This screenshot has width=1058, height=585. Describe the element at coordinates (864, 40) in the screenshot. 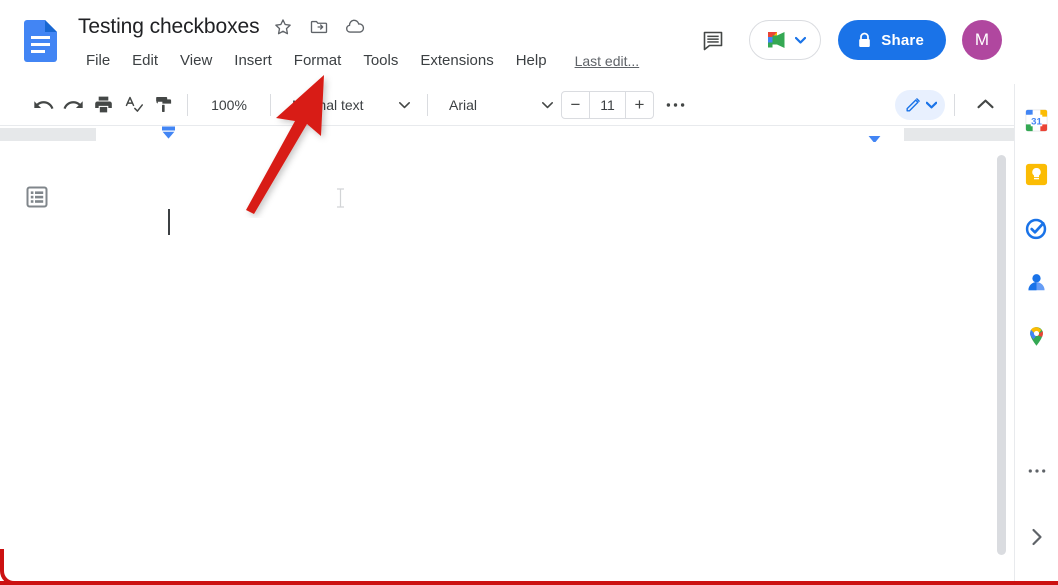

I see `lock-icon` at that location.